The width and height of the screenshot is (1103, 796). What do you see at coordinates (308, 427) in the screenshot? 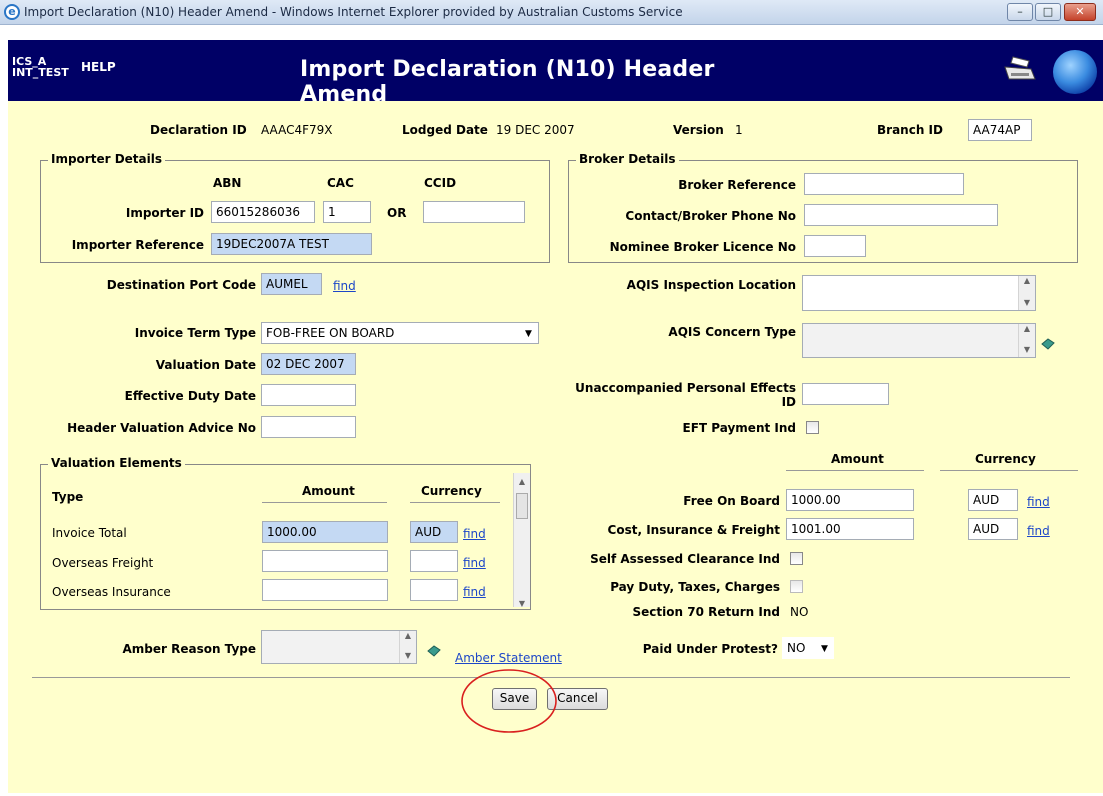
I see `header-valuation-advice-field` at bounding box center [308, 427].